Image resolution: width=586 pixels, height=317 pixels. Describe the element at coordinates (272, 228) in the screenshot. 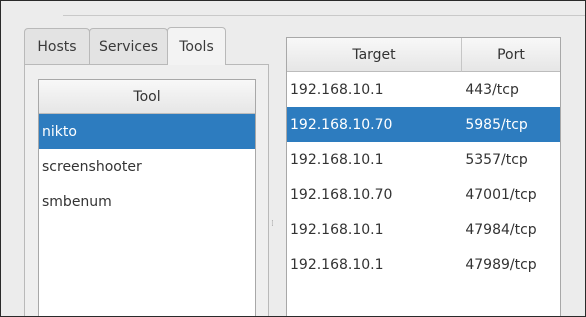

I see `splitter-handle: ⁞` at that location.